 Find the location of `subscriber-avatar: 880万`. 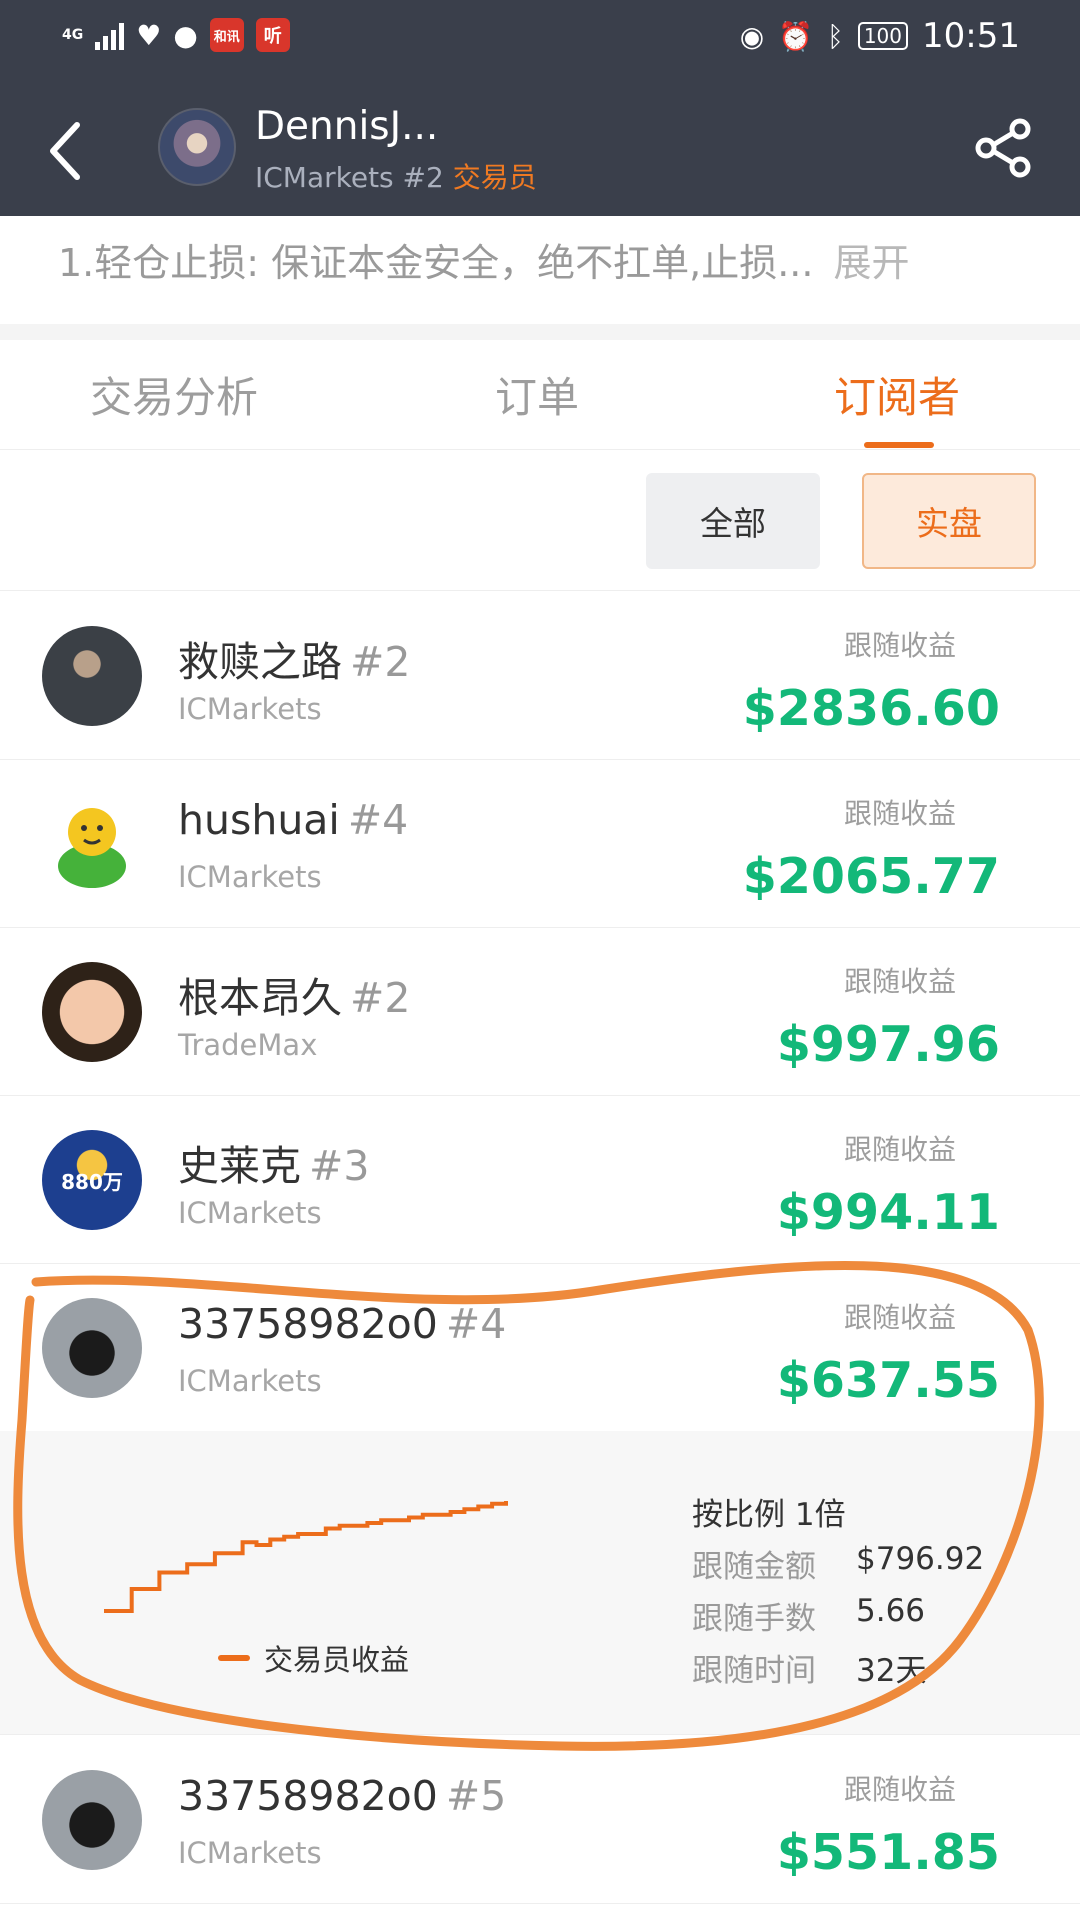

subscriber-avatar: 880万 is located at coordinates (92, 1180).